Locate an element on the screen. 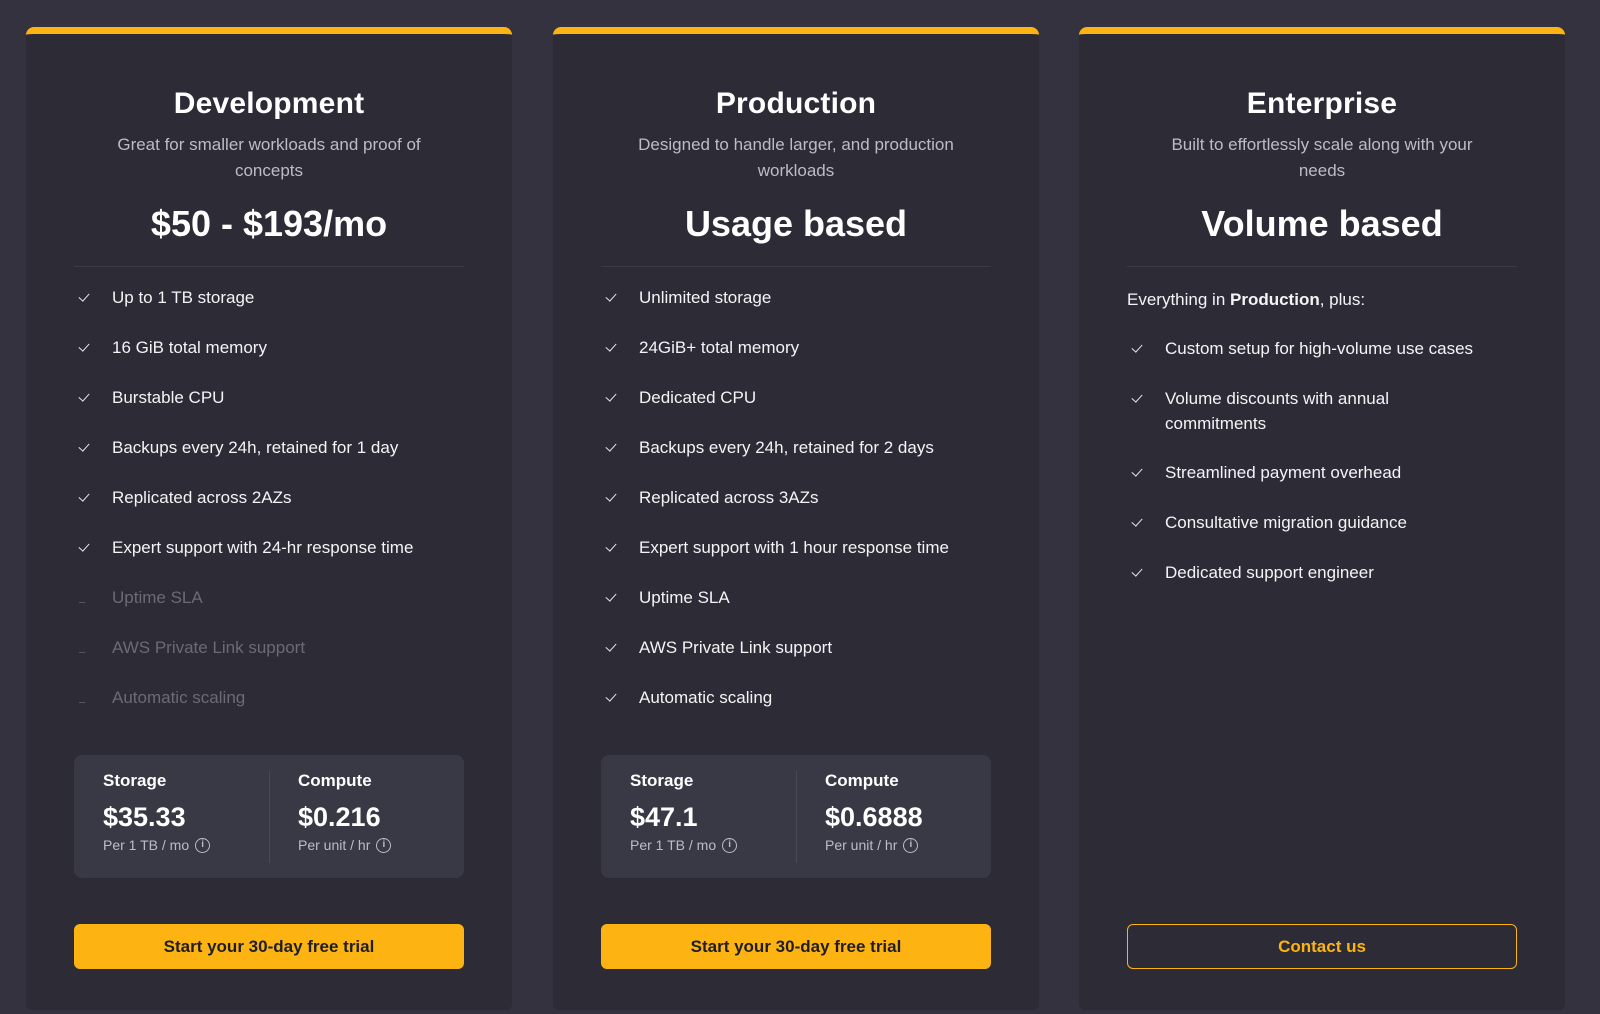 The width and height of the screenshot is (1600, 1014). feature-item: Dedicated CPU is located at coordinates (796, 410).